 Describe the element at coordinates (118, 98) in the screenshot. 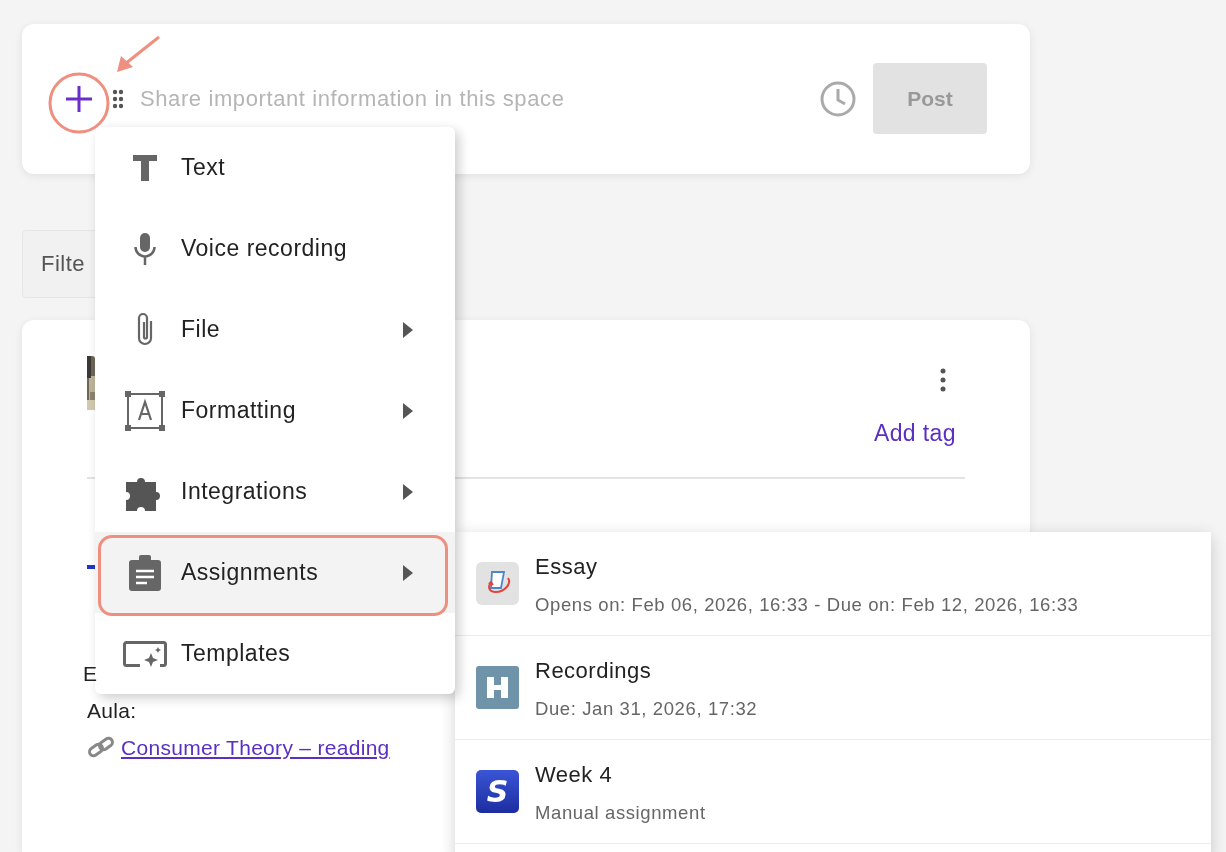

I see `drag-handle-icon` at that location.